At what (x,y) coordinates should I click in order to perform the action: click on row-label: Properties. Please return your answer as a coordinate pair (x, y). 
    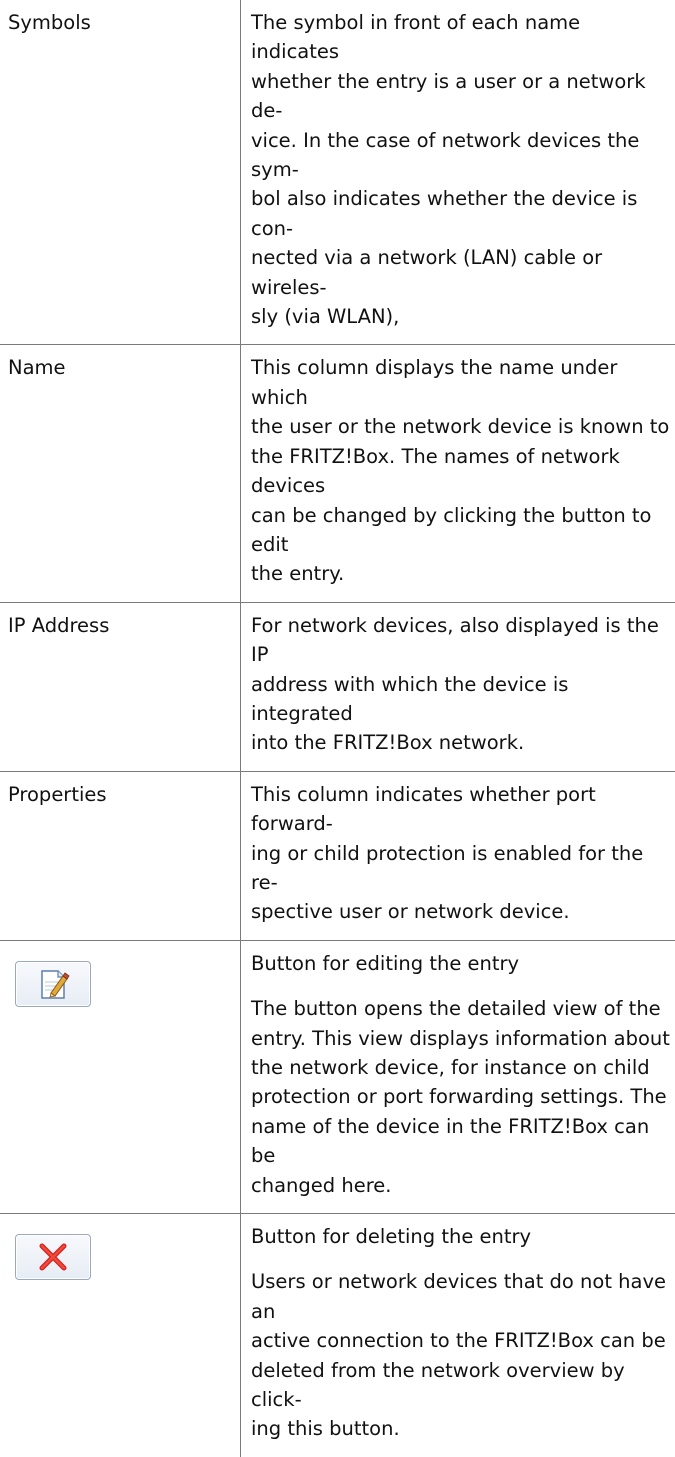
    Looking at the image, I should click on (124, 794).